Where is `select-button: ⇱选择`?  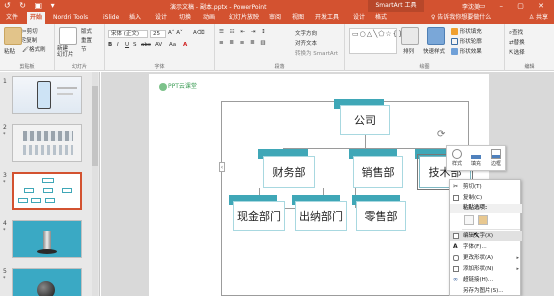
select-button: ⇱选择 is located at coordinates (517, 52).